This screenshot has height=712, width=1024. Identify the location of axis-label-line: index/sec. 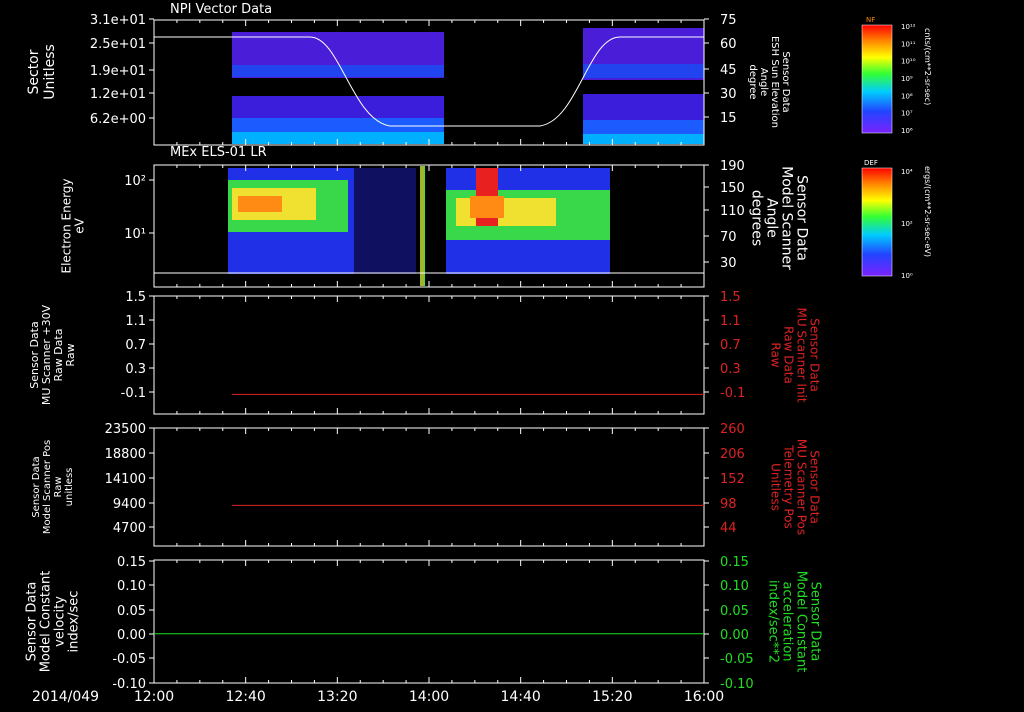
(74, 622).